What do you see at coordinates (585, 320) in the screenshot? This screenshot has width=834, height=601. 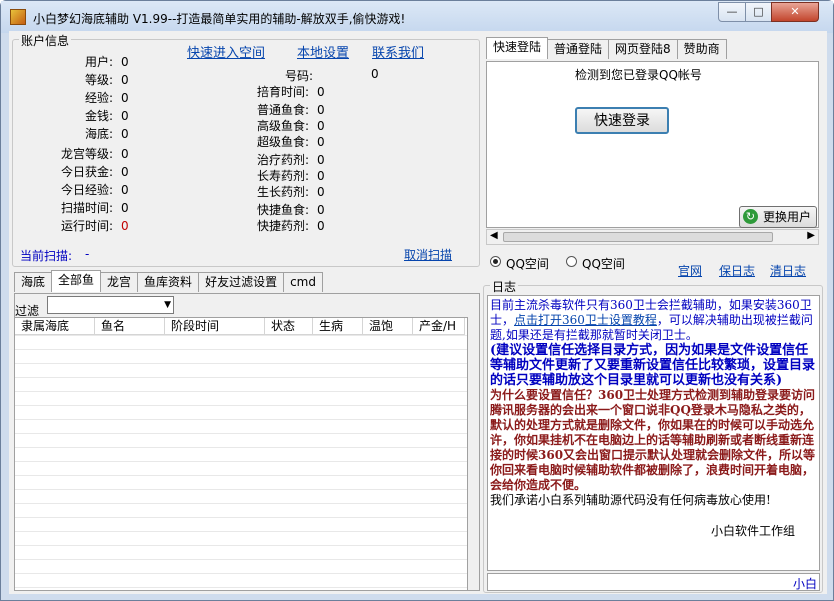 I see `setup-tutorial-link: 点击打开360卫士设置教程` at bounding box center [585, 320].